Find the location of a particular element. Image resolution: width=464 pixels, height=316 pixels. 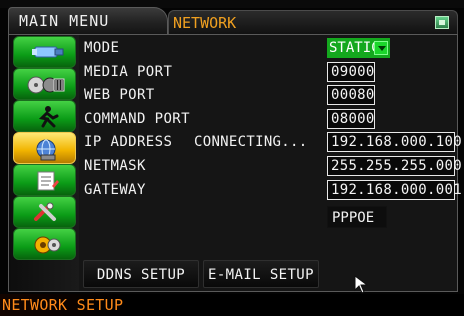

sidebar-item-tools is located at coordinates (44, 212).